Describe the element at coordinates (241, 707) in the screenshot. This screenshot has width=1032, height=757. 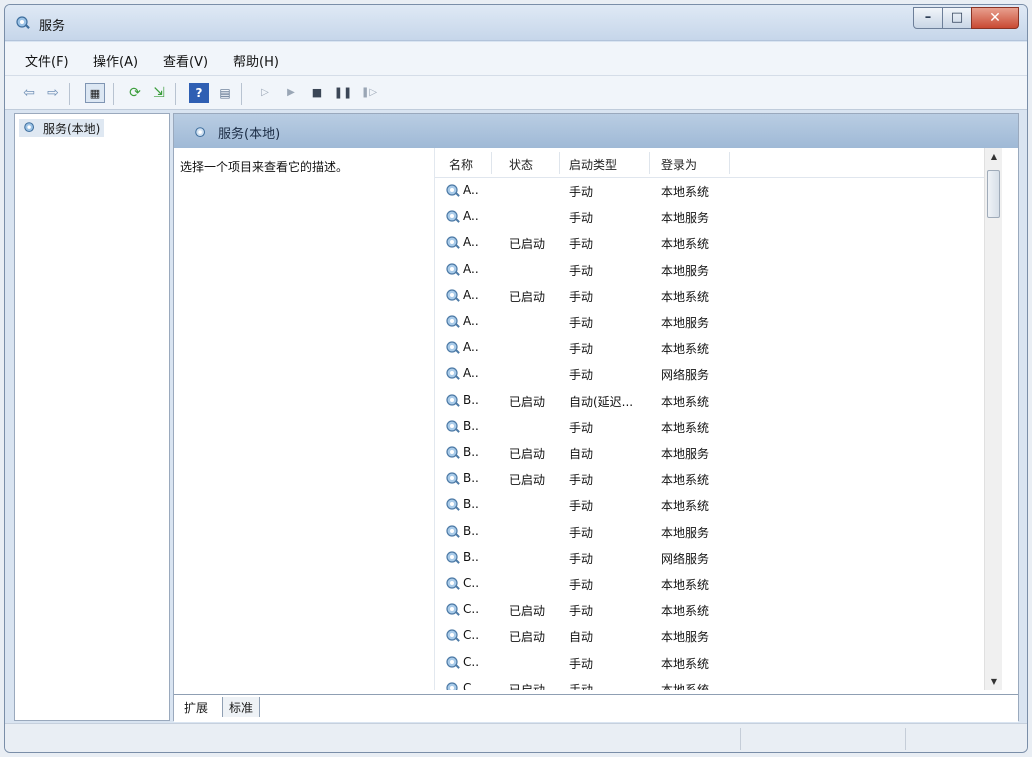
I see `tab-standard: 标准` at that location.